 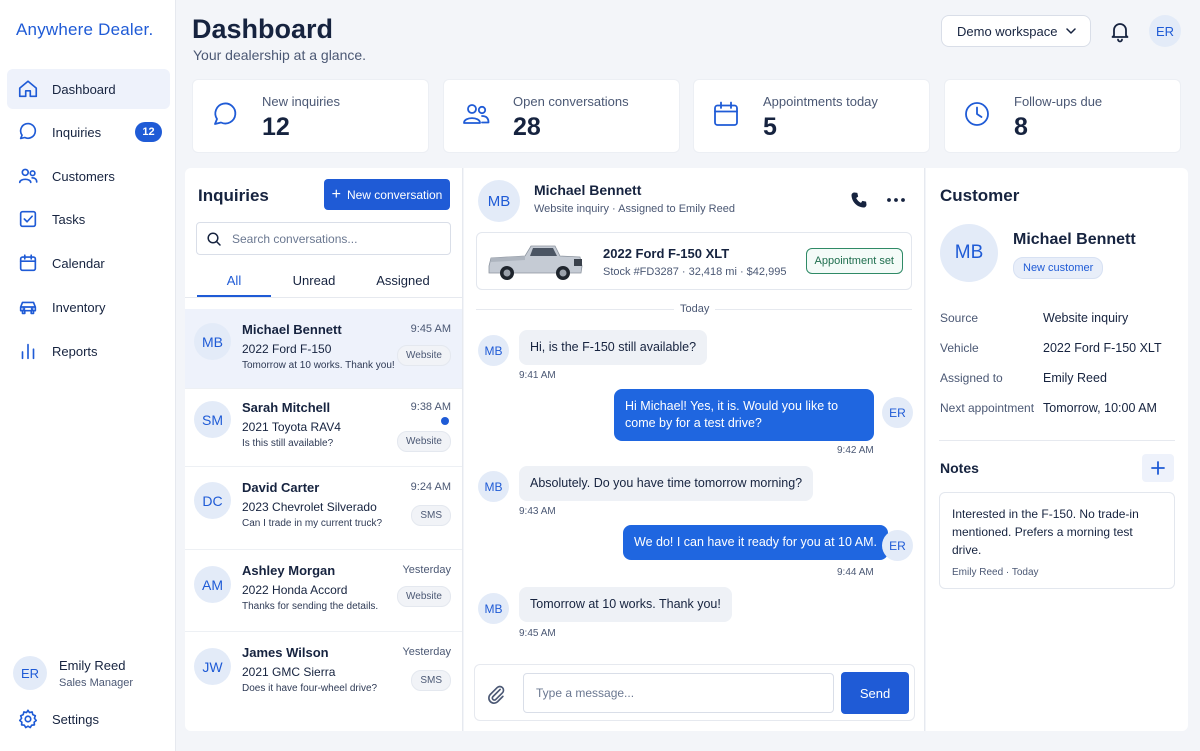 I want to click on stat-label: Appointments today, so click(x=820, y=101).